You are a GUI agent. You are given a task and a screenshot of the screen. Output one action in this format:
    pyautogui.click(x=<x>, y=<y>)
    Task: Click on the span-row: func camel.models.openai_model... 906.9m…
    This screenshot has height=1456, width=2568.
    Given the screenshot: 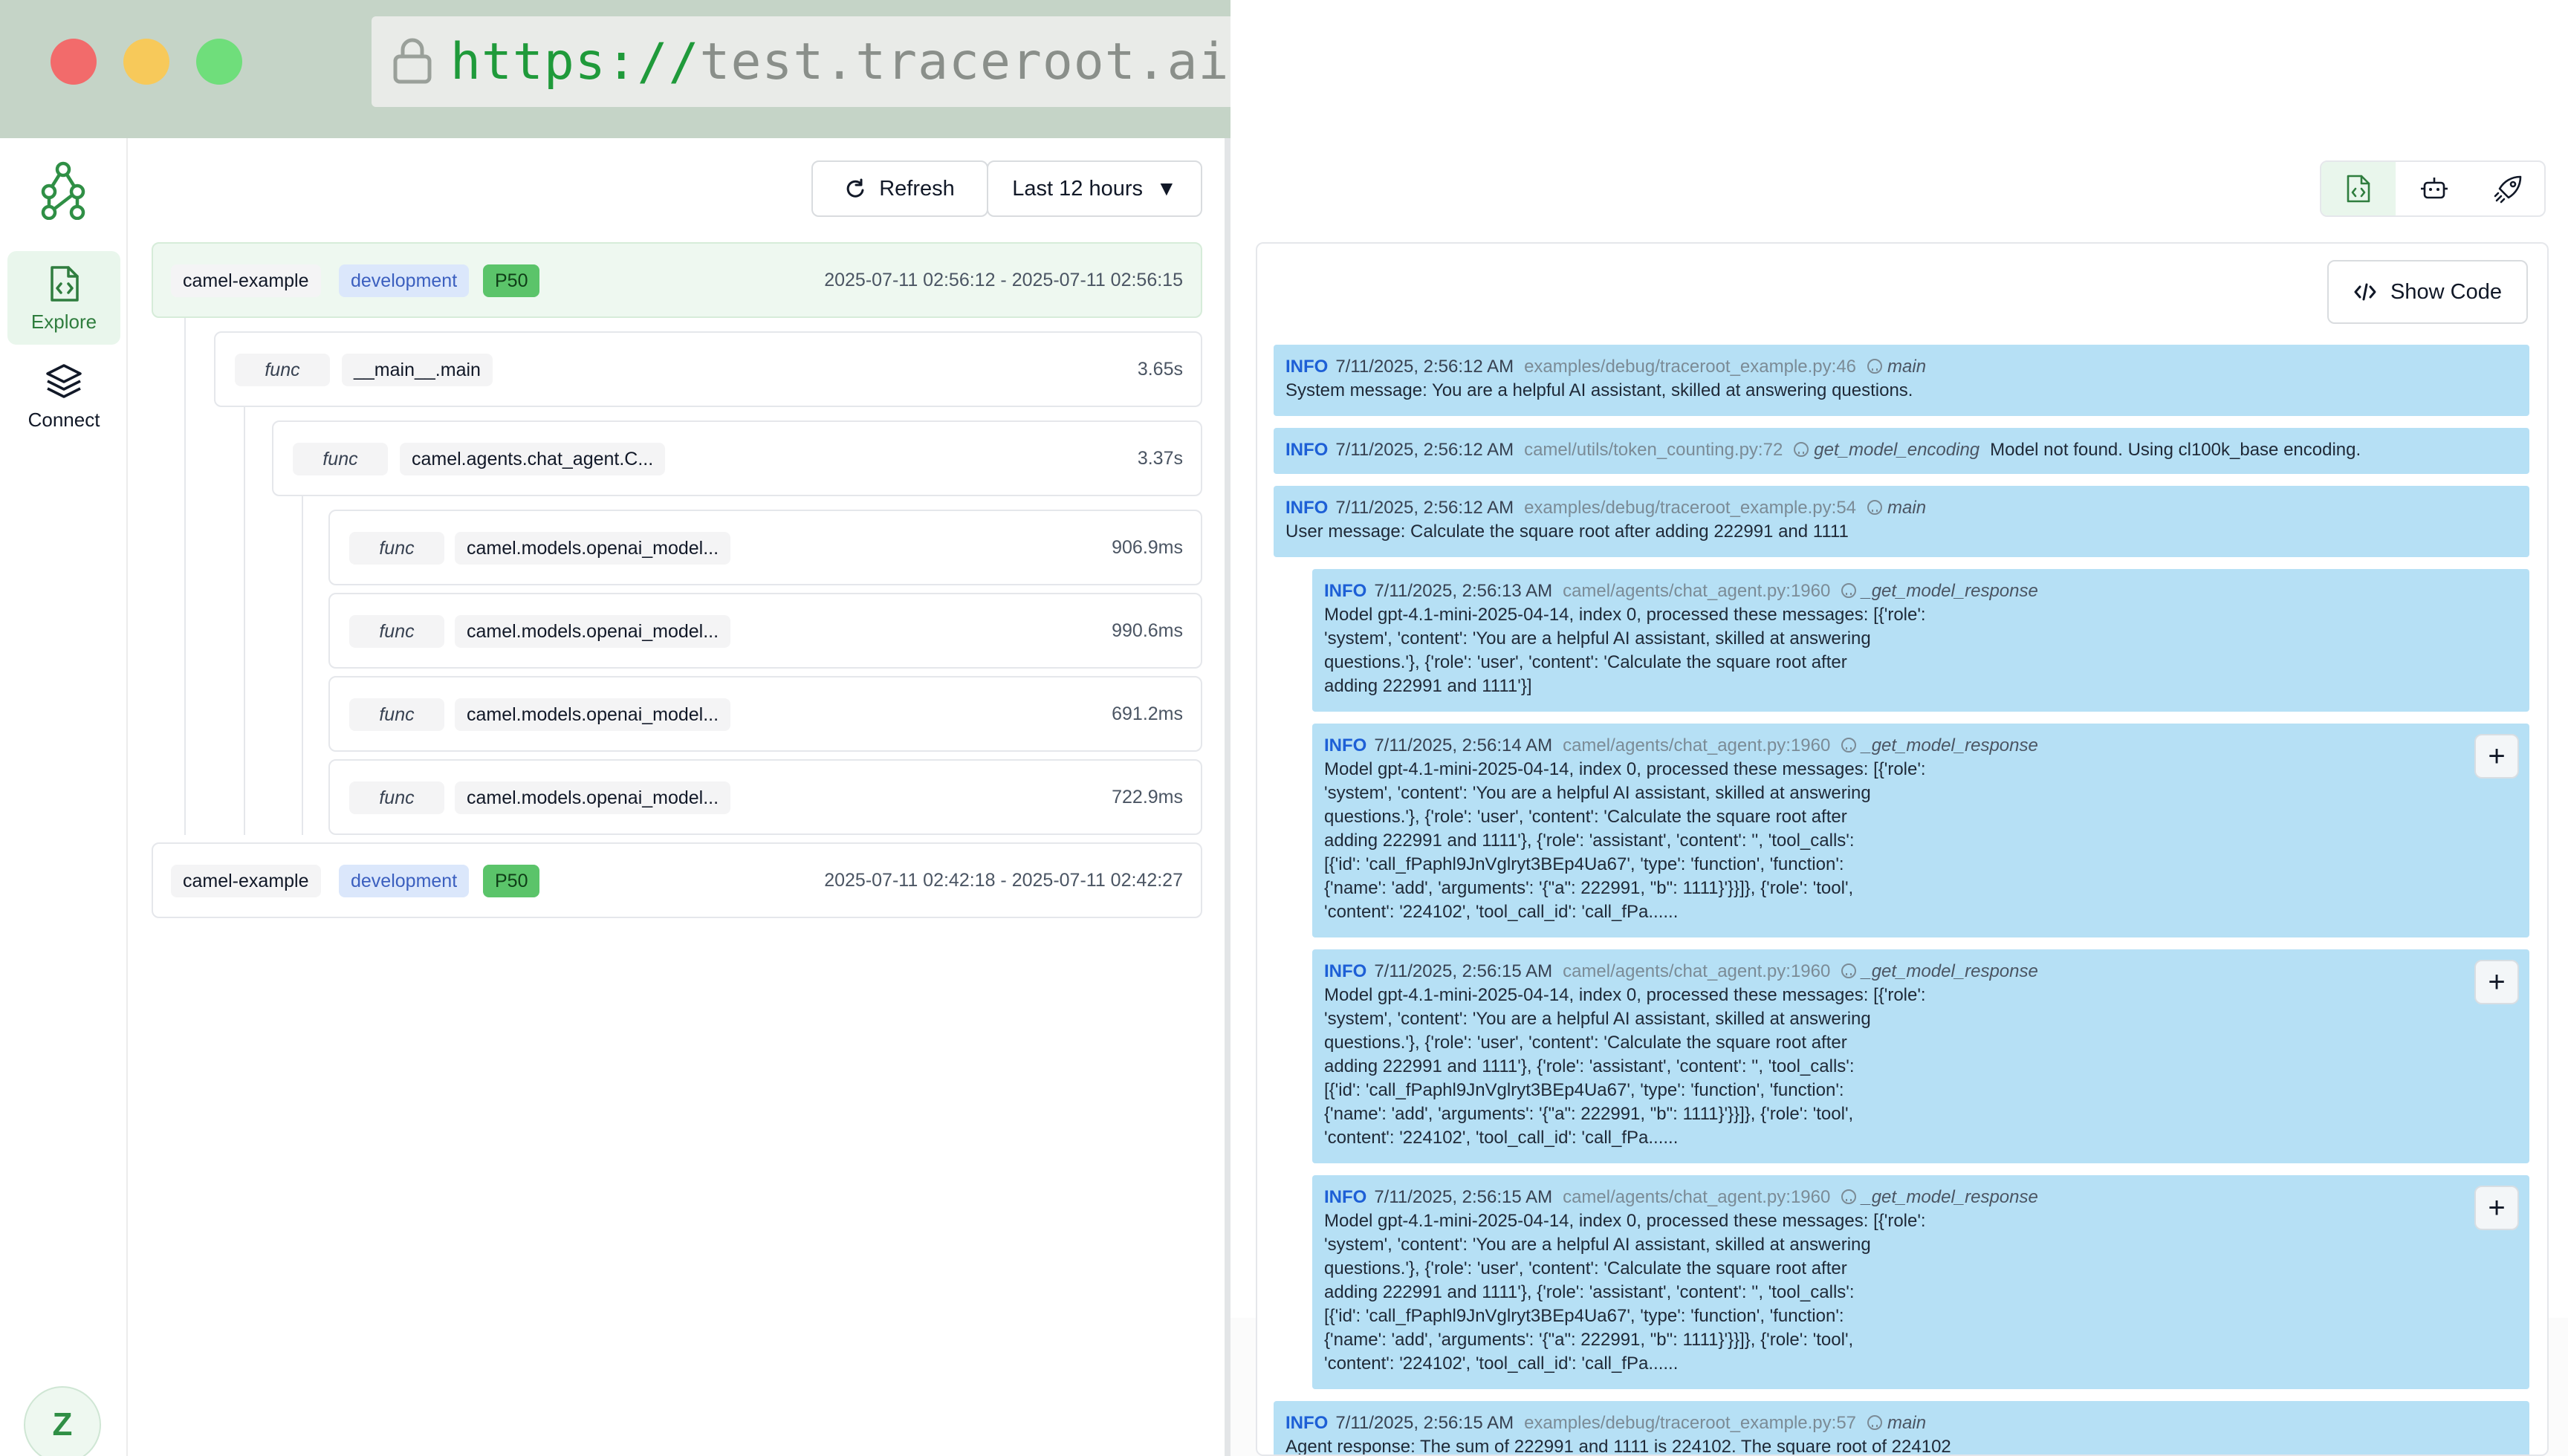 What is the action you would take?
    pyautogui.click(x=765, y=548)
    